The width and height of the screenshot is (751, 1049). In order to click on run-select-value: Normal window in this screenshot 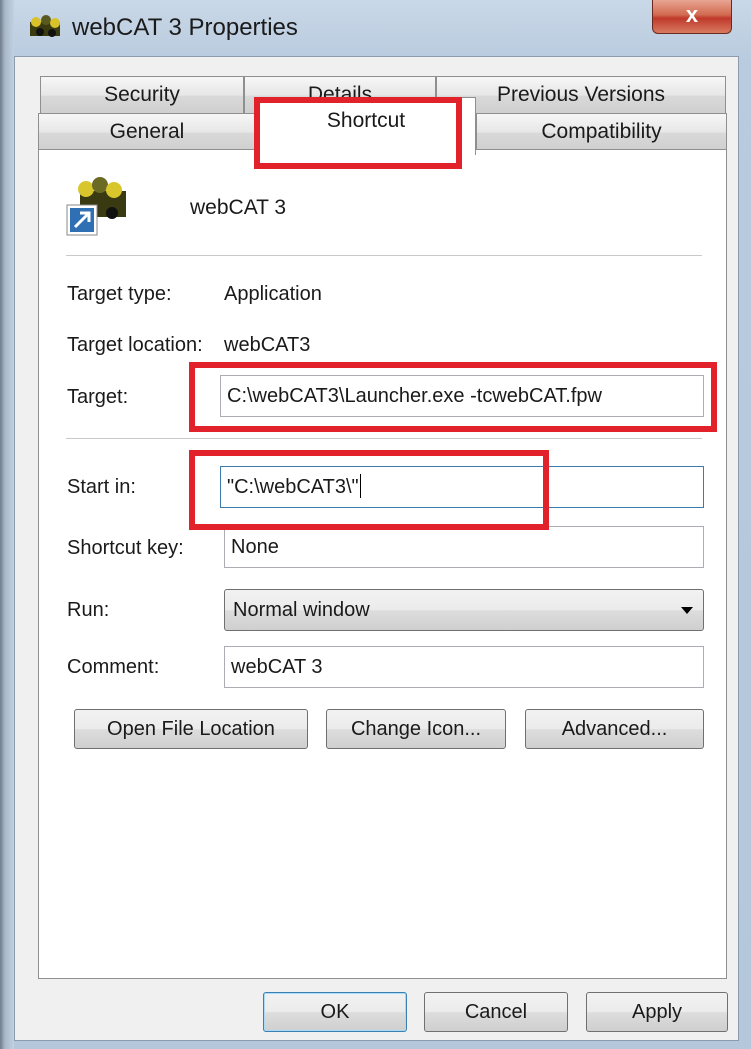, I will do `click(301, 610)`.